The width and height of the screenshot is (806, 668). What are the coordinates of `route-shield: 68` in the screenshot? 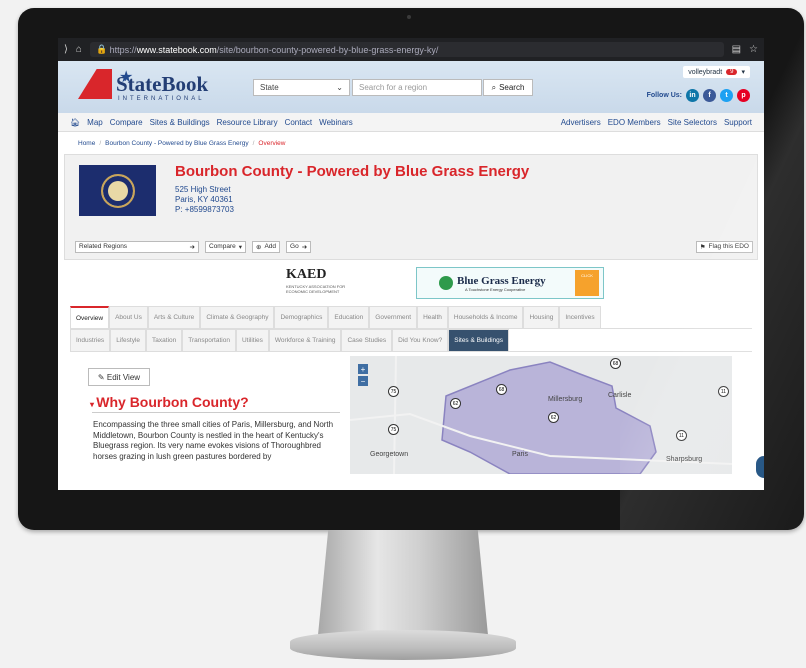 It's located at (501, 389).